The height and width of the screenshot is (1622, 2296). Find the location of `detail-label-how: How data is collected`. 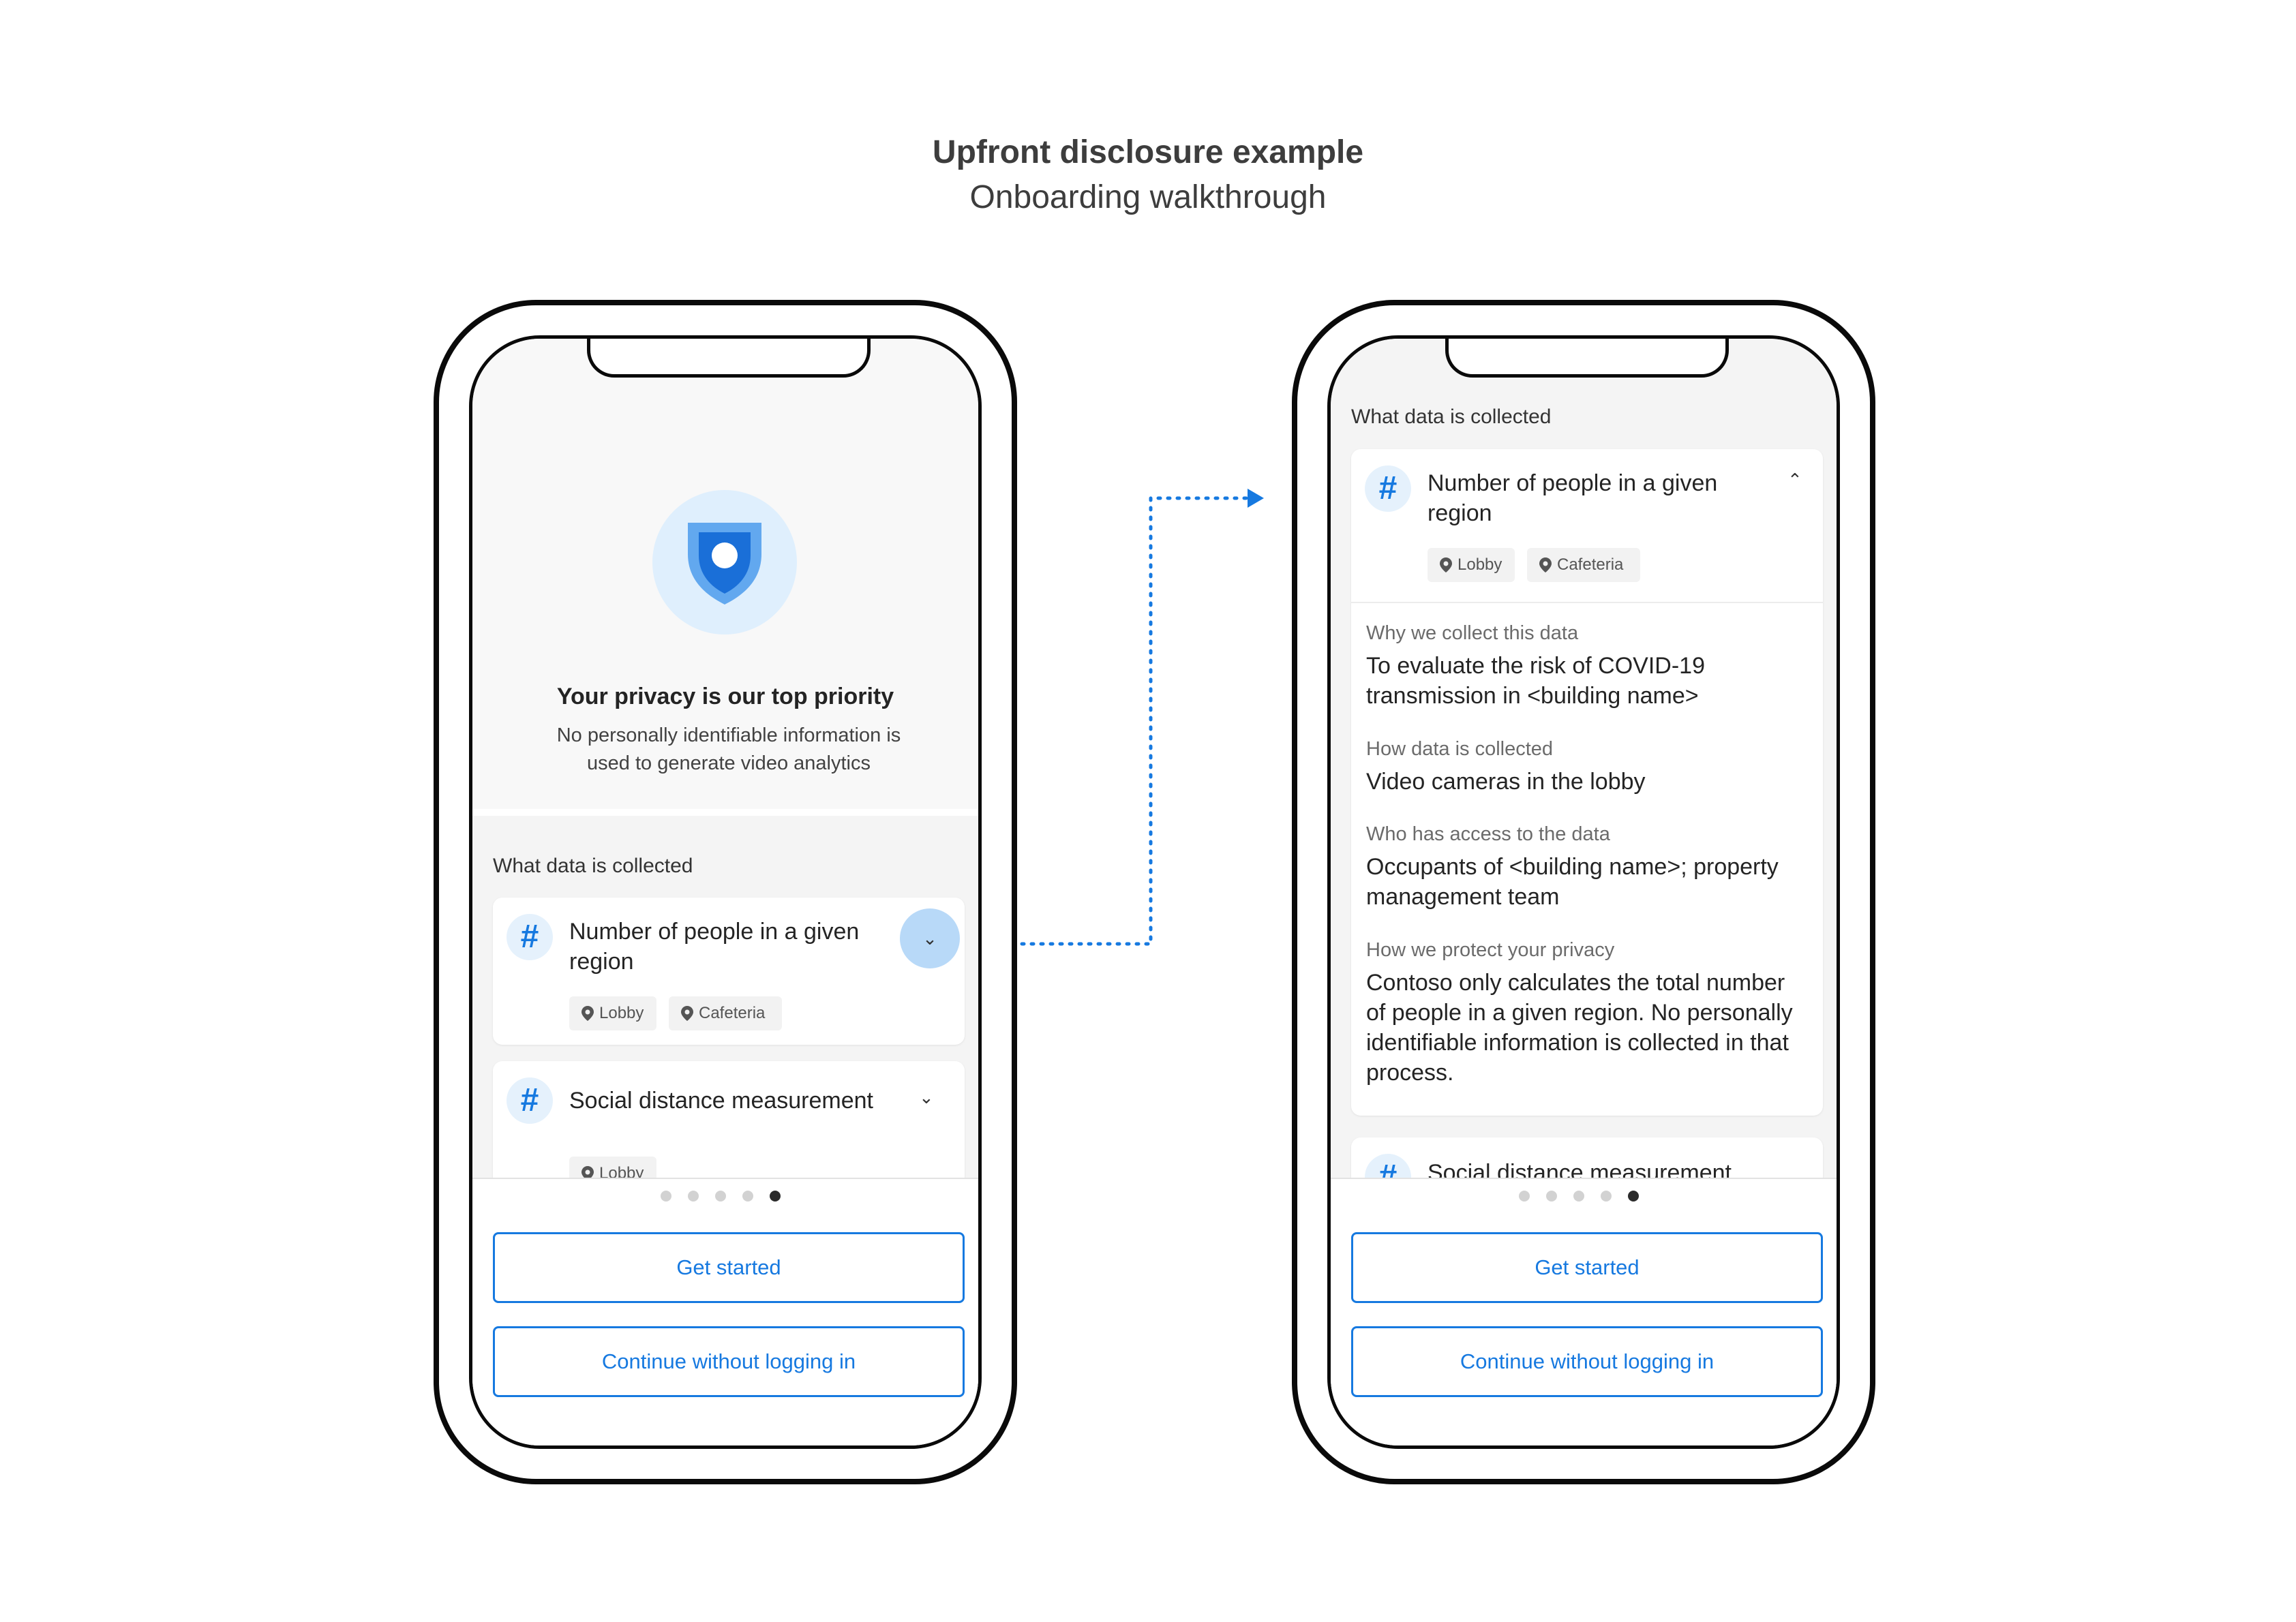

detail-label-how: How data is collected is located at coordinates (1460, 749).